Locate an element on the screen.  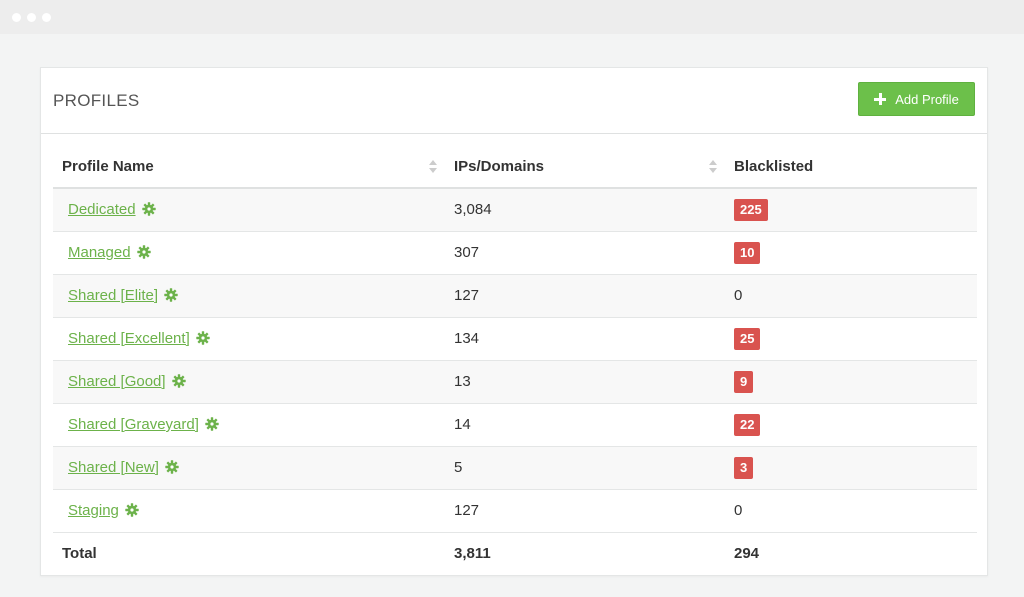
plus-icon is located at coordinates (880, 99).